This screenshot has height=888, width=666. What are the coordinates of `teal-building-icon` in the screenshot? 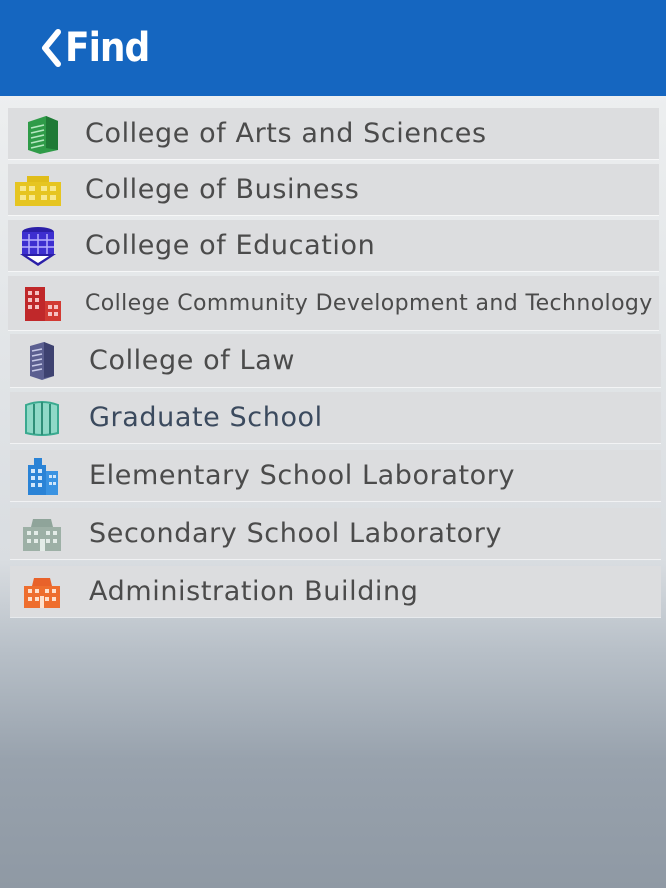 It's located at (42, 417).